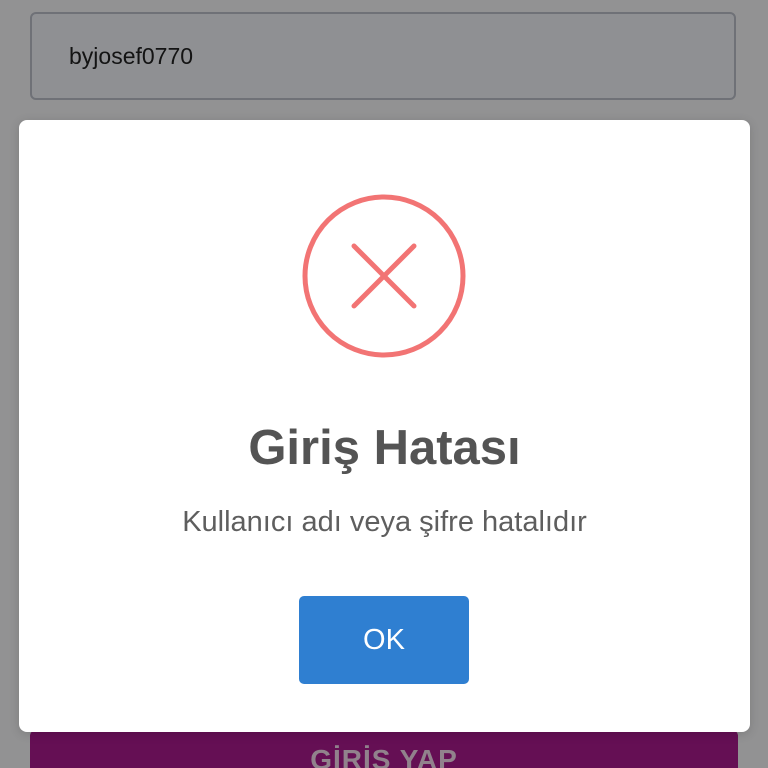 The width and height of the screenshot is (768, 768). What do you see at coordinates (384, 276) in the screenshot?
I see `error-x-icon` at bounding box center [384, 276].